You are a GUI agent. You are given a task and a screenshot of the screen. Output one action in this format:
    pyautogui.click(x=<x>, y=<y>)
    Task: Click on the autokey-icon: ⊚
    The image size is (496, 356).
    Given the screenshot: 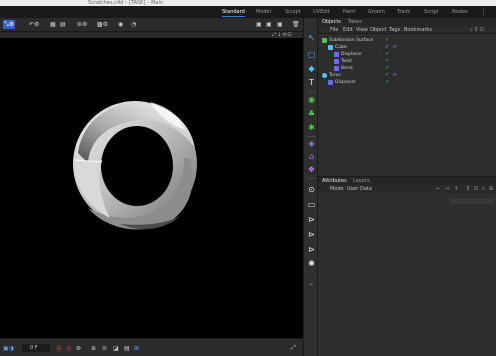 What is the action you would take?
    pyautogui.click(x=78, y=348)
    